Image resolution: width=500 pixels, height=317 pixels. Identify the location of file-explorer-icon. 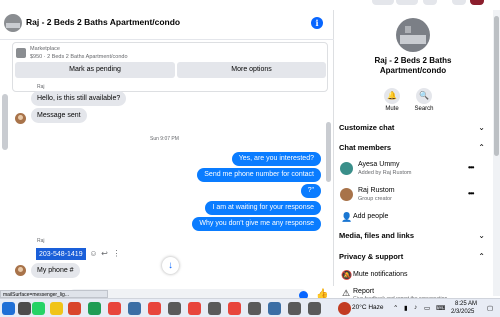
(56, 308).